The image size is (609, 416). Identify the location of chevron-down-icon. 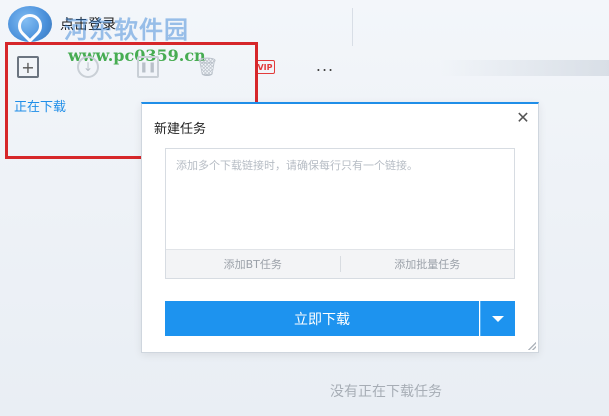
(498, 318).